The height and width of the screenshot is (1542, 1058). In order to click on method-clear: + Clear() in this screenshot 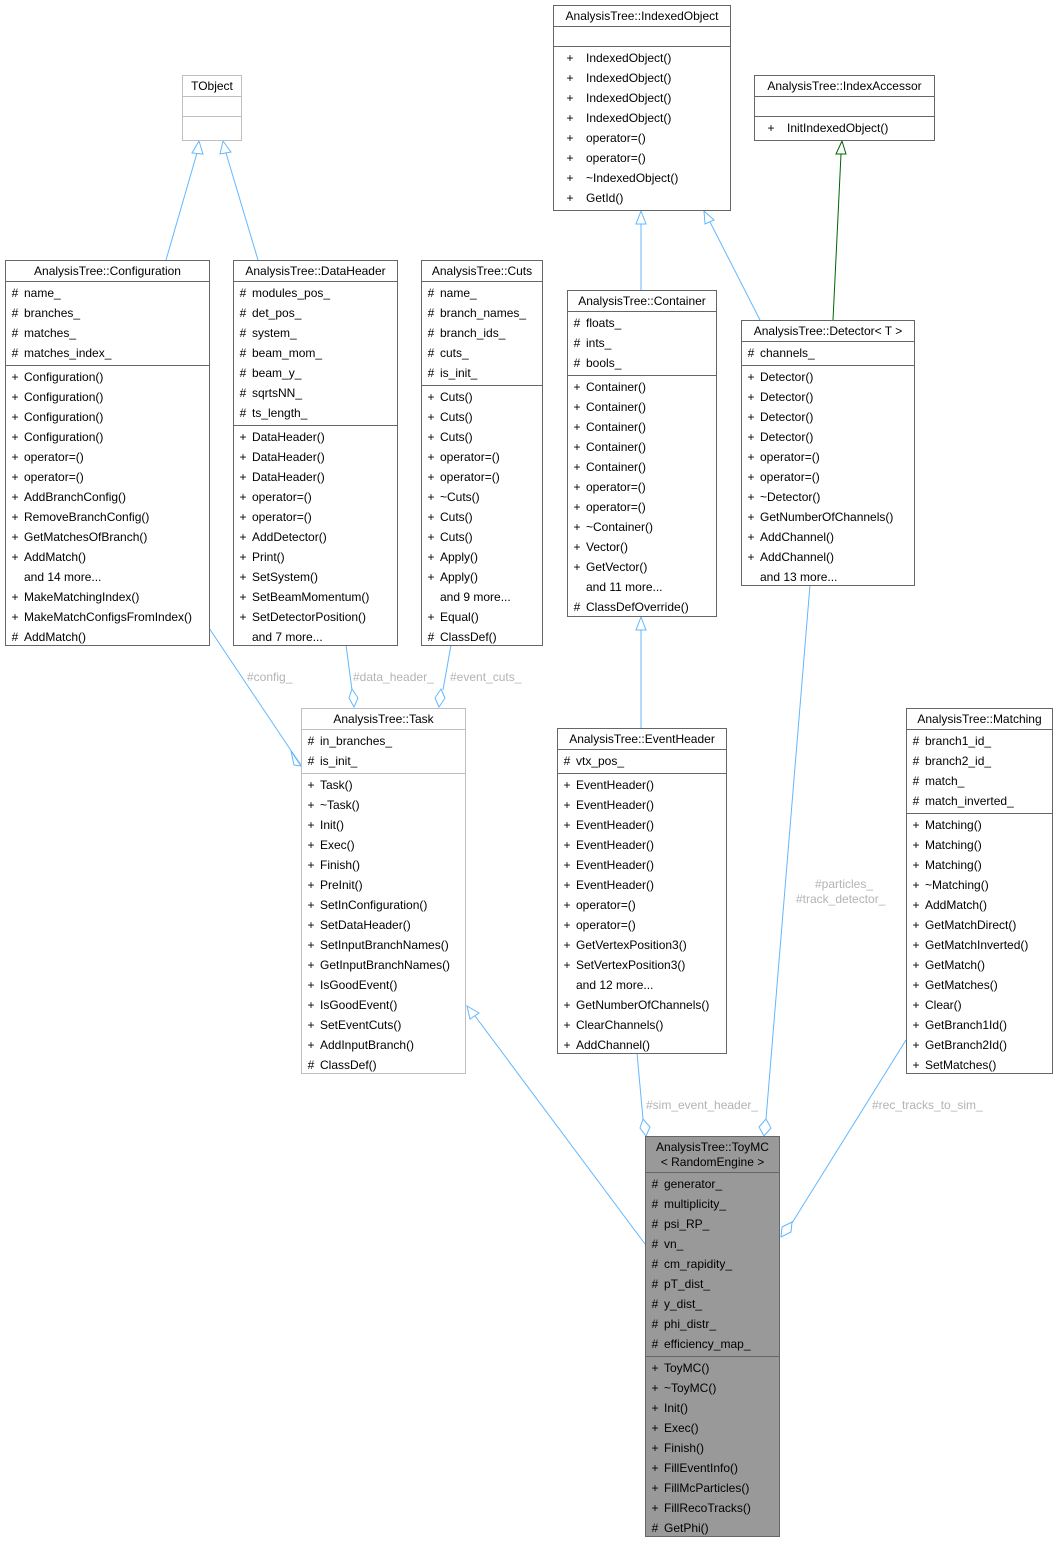, I will do `click(979, 1005)`.